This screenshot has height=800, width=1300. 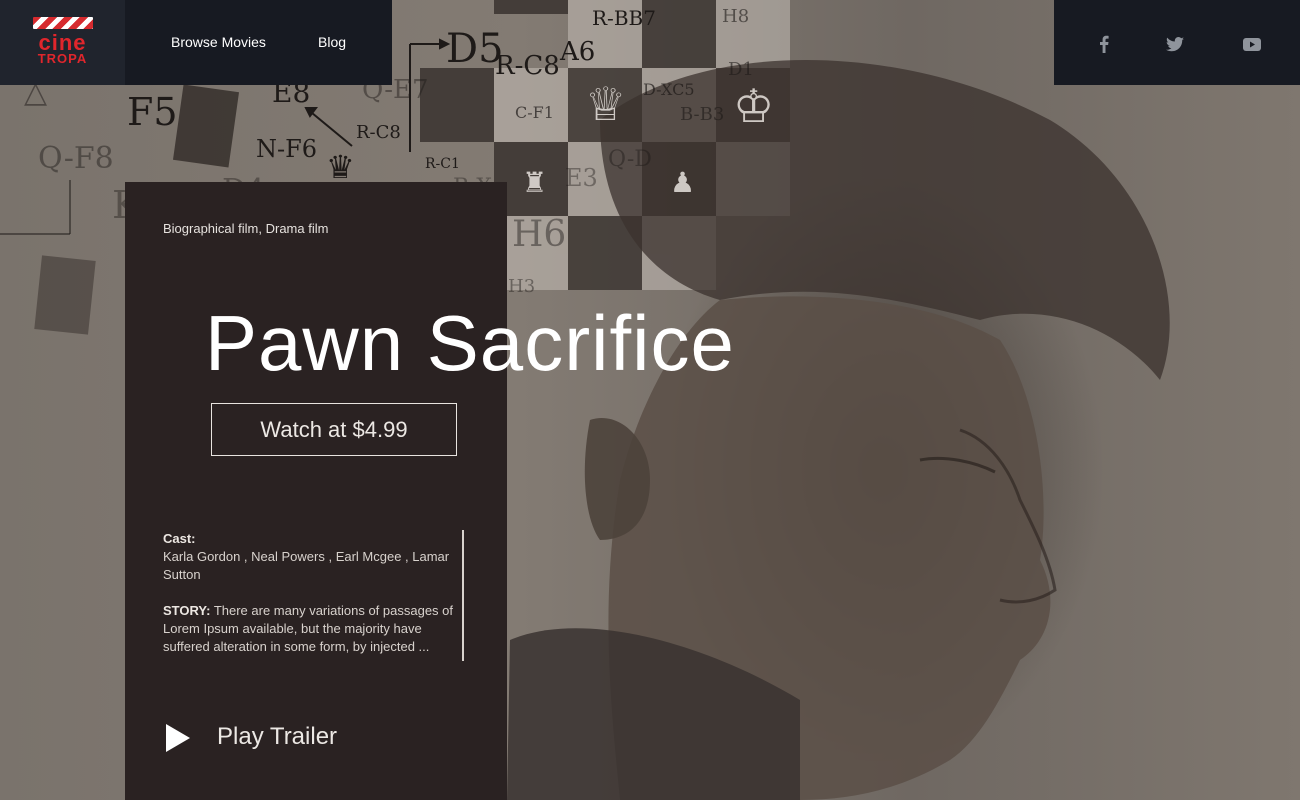 I want to click on top-nav: cine TROPA Browse Movies Blog, so click(x=196, y=42).